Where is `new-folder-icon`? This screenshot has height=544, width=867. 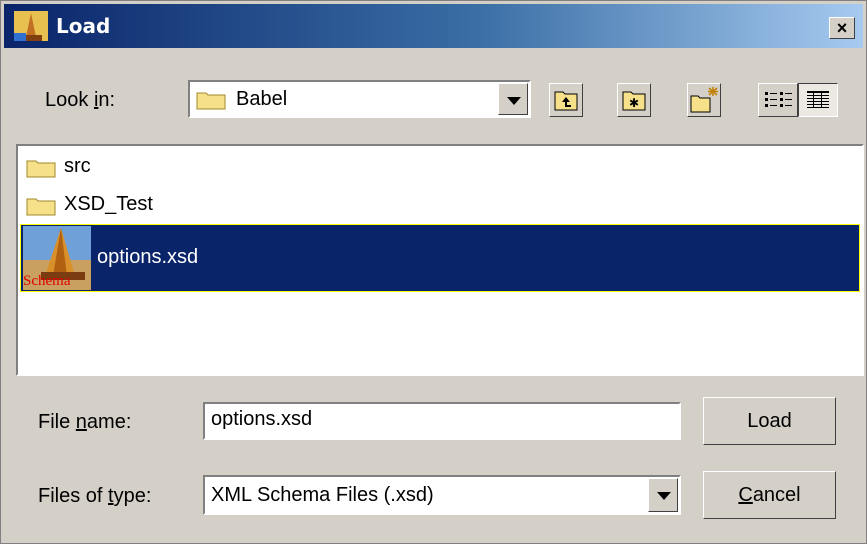 new-folder-icon is located at coordinates (704, 100).